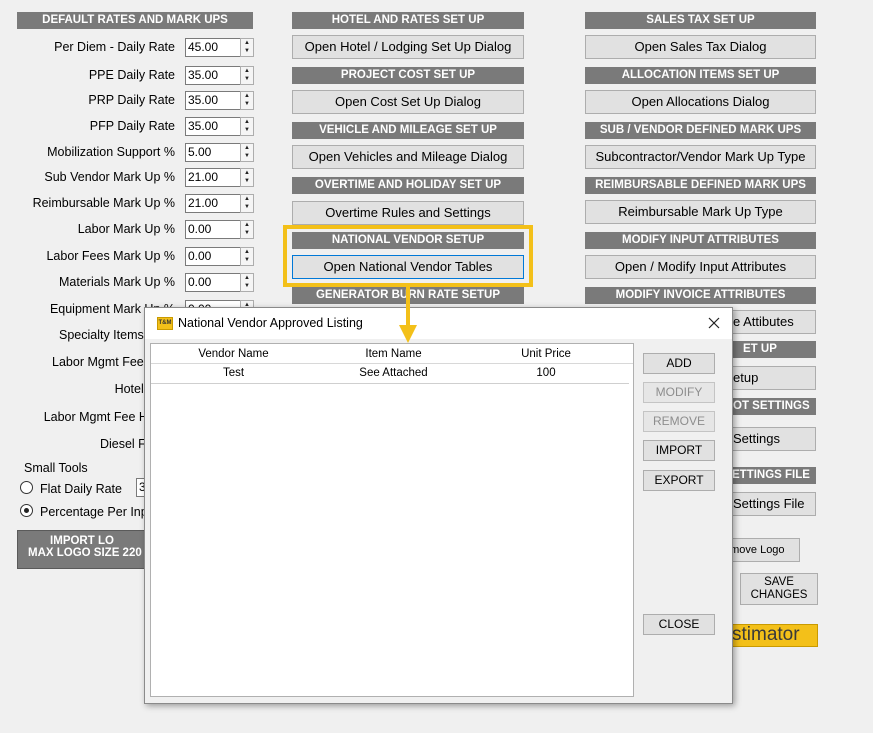  Describe the element at coordinates (131, 100) in the screenshot. I see `rate-label: PRP Daily Rate` at that location.